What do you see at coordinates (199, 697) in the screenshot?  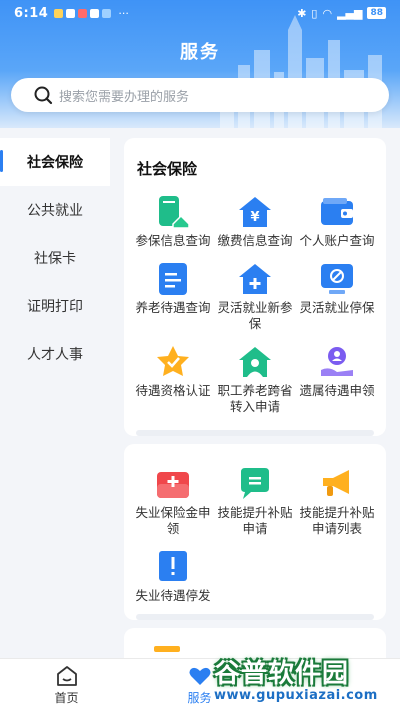 I see `nav-label: 服务` at bounding box center [199, 697].